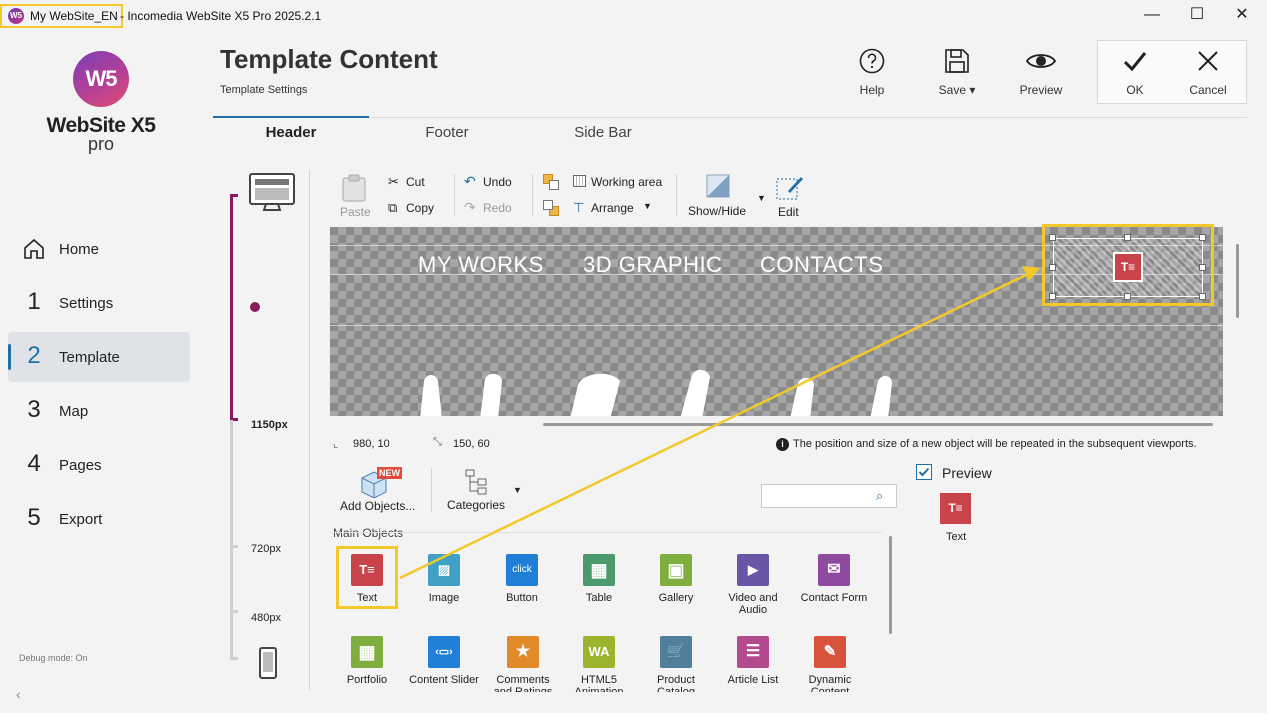 Image resolution: width=1267 pixels, height=713 pixels. Describe the element at coordinates (753, 661) in the screenshot. I see `object-article-list: ☰ Article List` at that location.